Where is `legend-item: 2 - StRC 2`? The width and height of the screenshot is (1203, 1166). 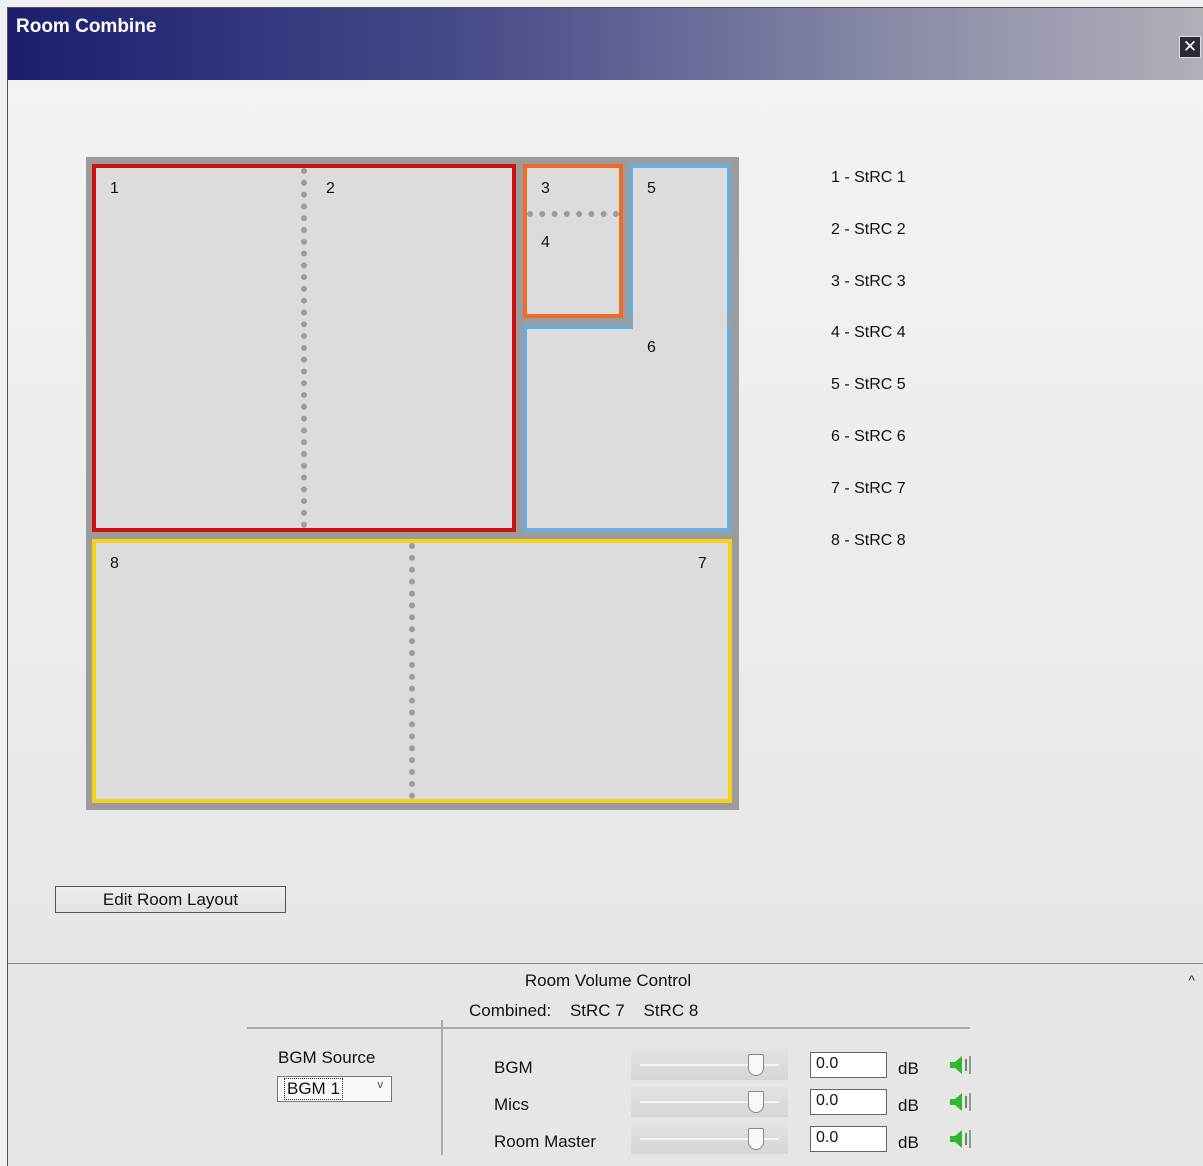
legend-item: 2 - StRC 2 is located at coordinates (868, 229).